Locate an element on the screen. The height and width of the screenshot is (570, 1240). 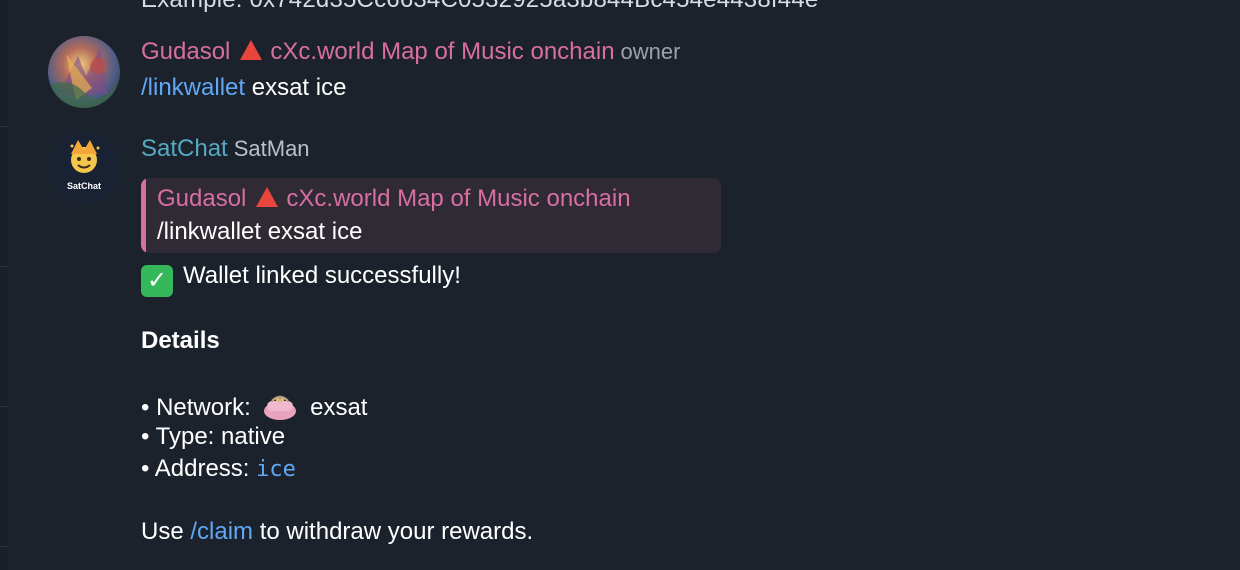
address-line: • Address: ice is located at coordinates (218, 469).